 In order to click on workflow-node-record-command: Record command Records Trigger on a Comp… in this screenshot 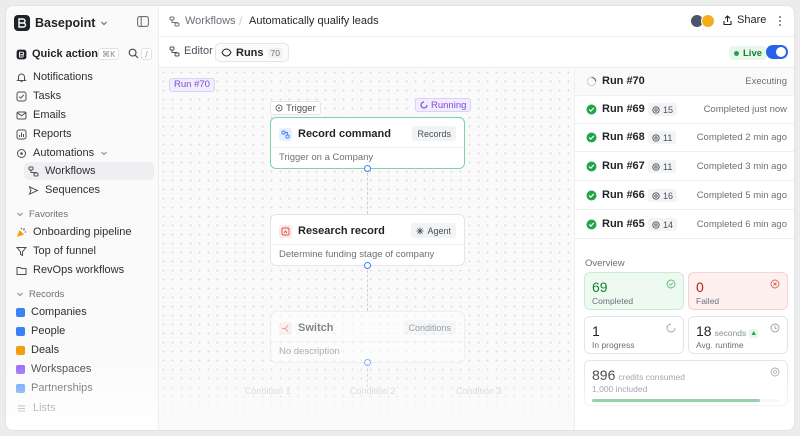, I will do `click(367, 143)`.